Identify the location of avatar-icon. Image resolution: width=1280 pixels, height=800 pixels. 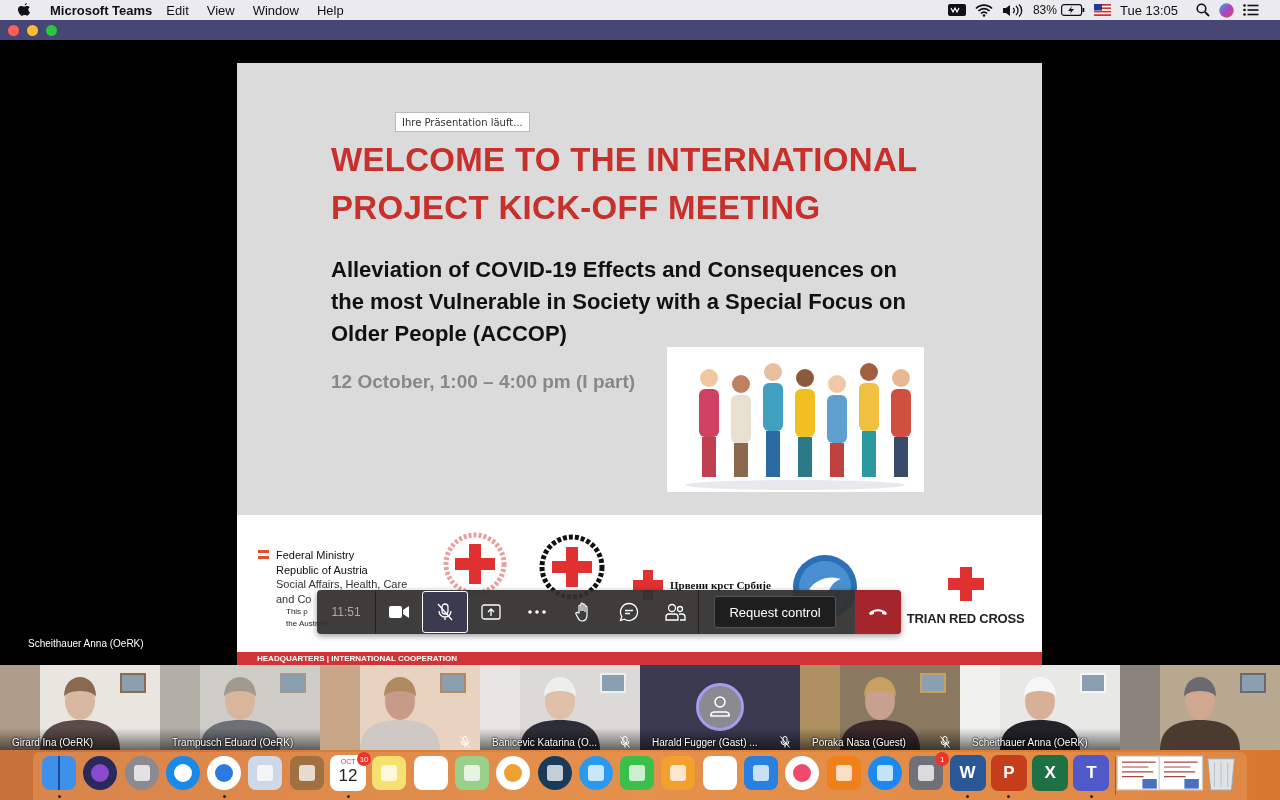
(720, 707).